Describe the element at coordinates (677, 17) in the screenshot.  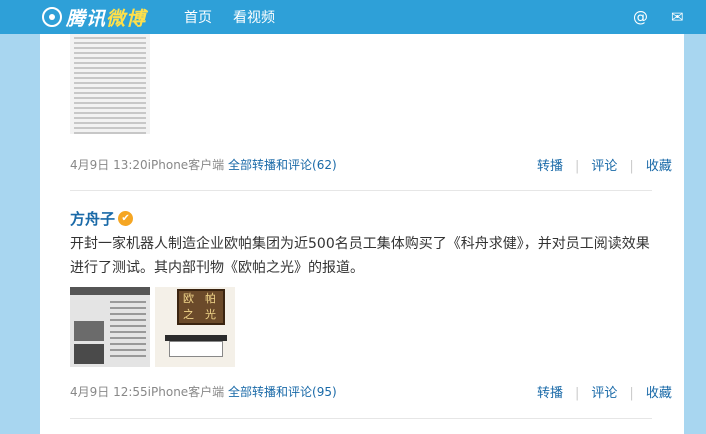
I see `mail-icon: ✉` at that location.